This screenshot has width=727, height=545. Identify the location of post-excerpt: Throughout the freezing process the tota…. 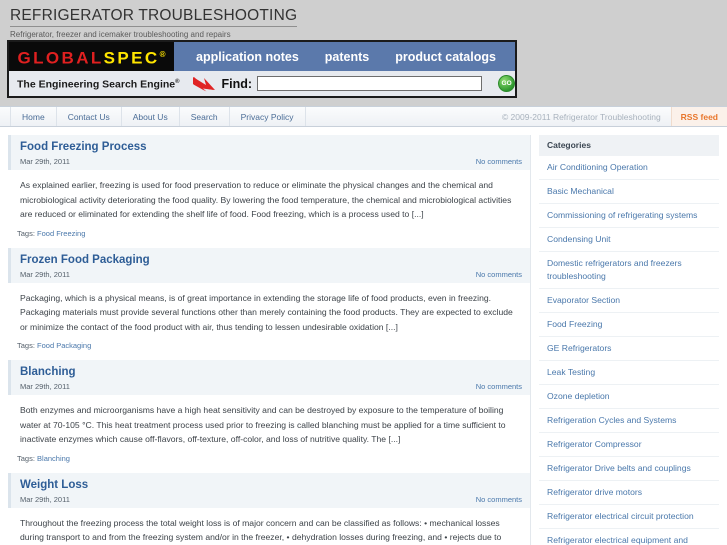
(261, 530).